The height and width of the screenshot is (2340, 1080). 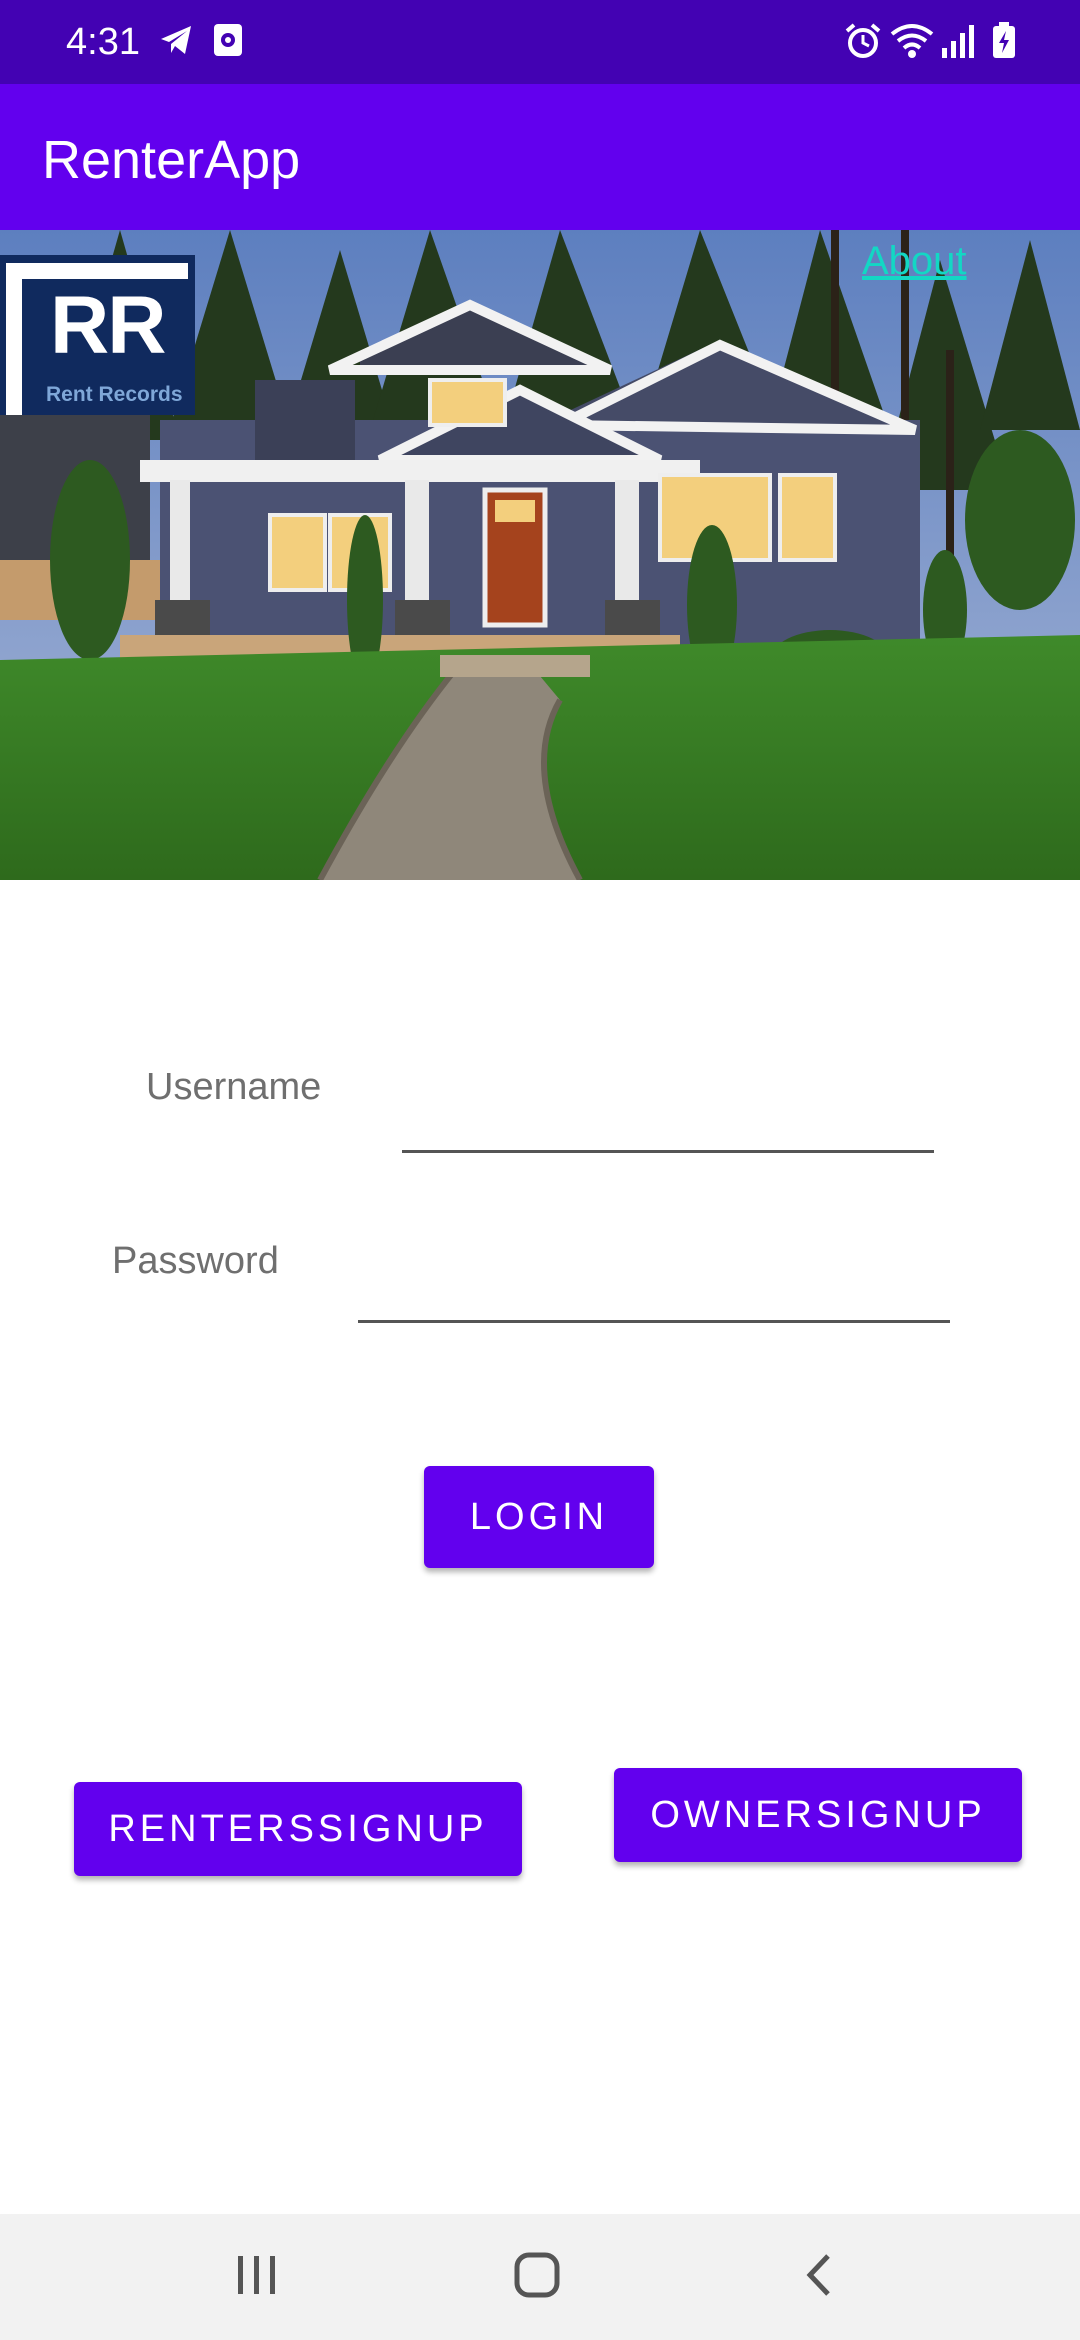 What do you see at coordinates (818, 1815) in the screenshot?
I see `owner-signup-button: OWNERSIGNUP` at bounding box center [818, 1815].